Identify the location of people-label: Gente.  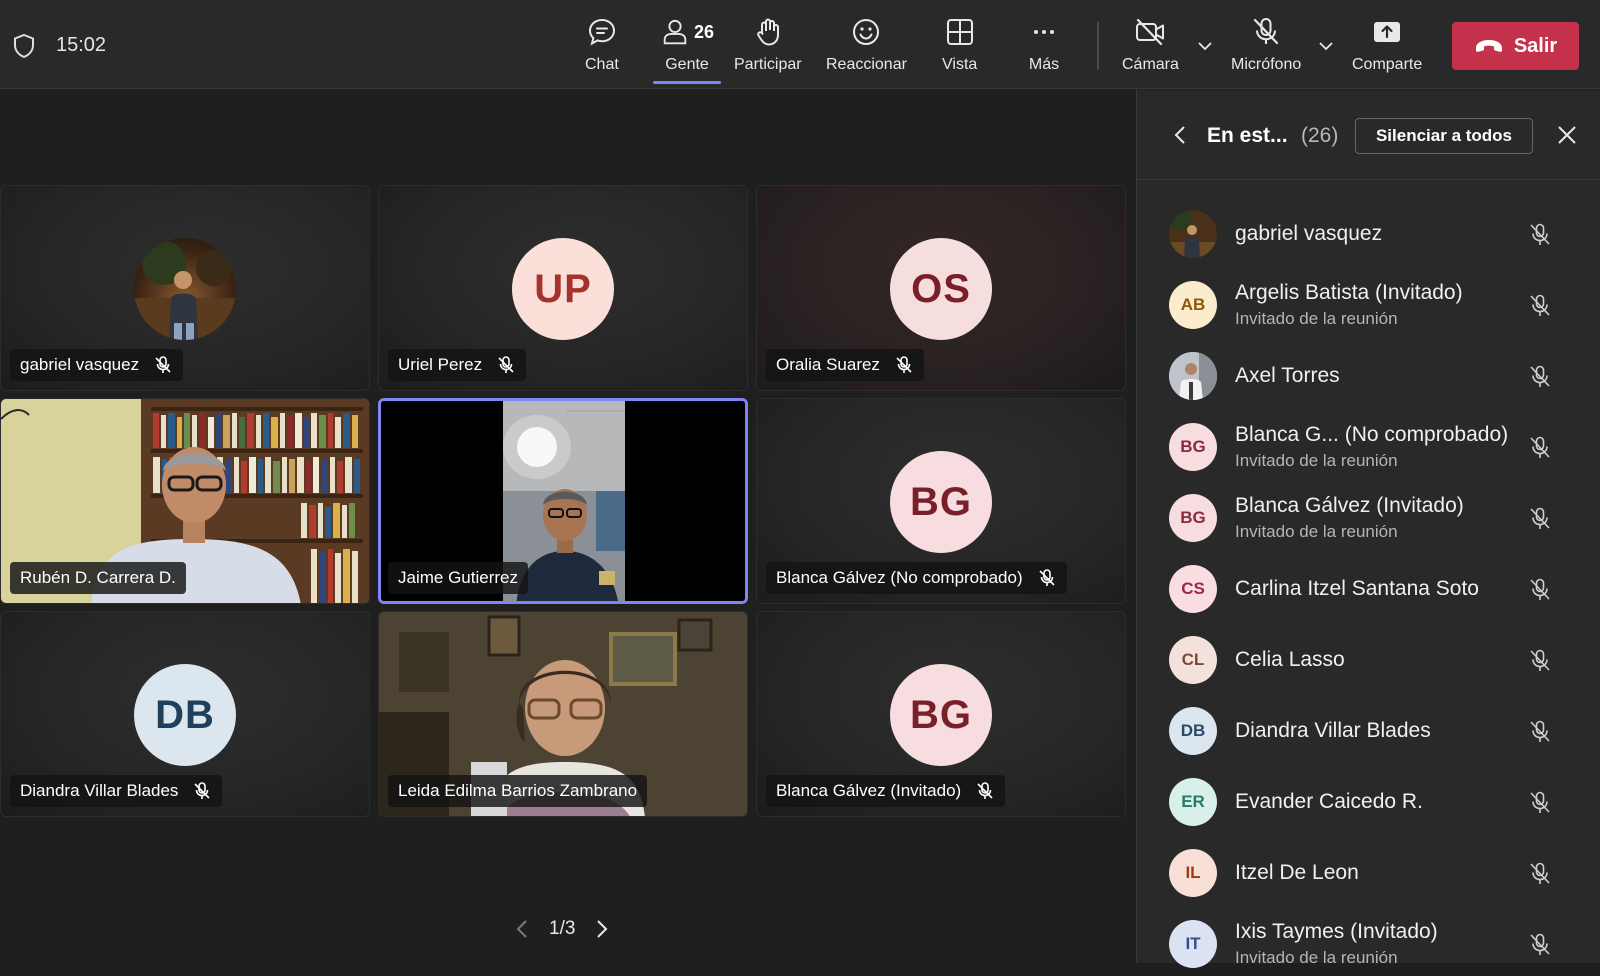
(687, 64).